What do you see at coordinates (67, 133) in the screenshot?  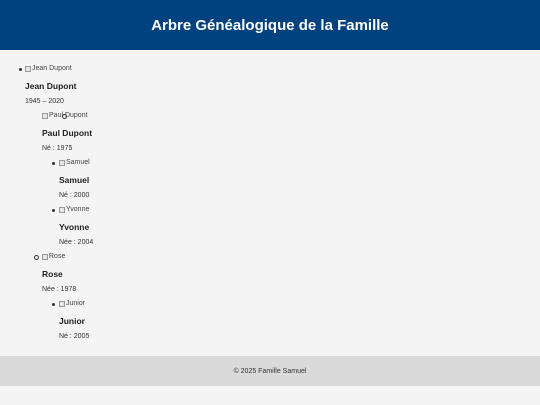 I see `person-name: Paul Dupont` at bounding box center [67, 133].